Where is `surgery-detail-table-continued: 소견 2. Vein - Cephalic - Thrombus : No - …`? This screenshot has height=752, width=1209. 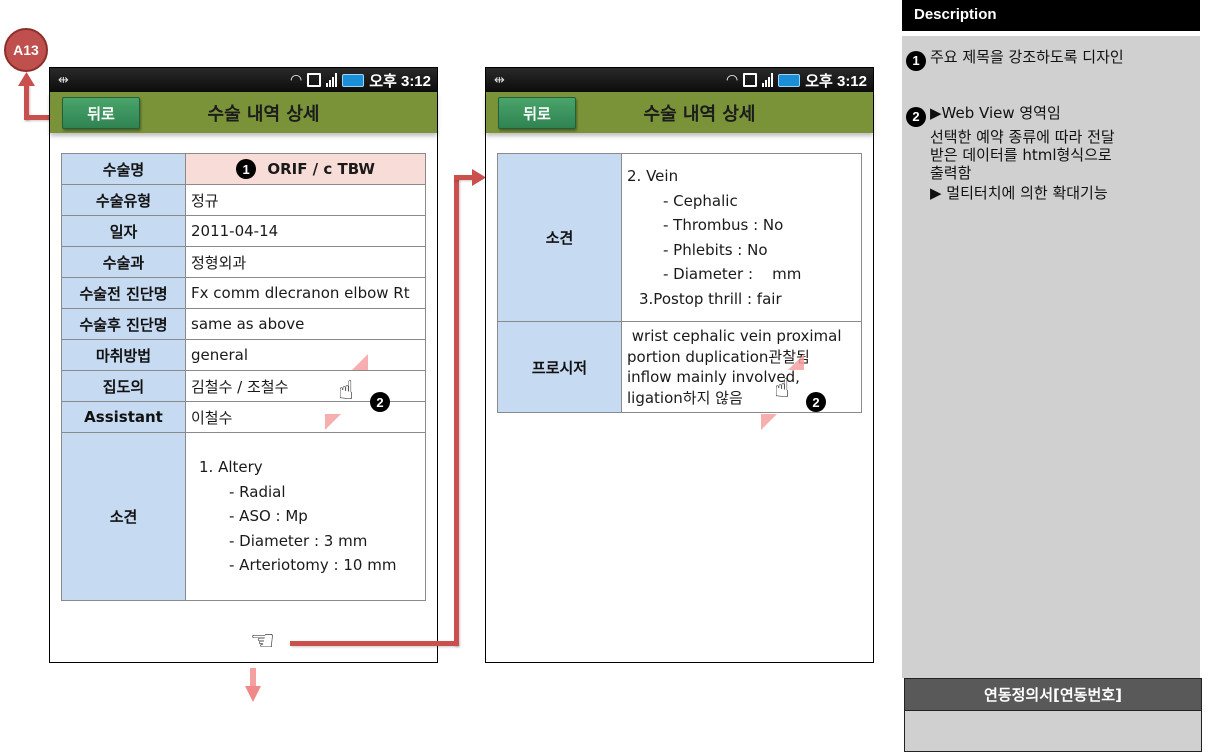 surgery-detail-table-continued: 소견 2. Vein - Cephalic - Thrombus : No - … is located at coordinates (679, 283).